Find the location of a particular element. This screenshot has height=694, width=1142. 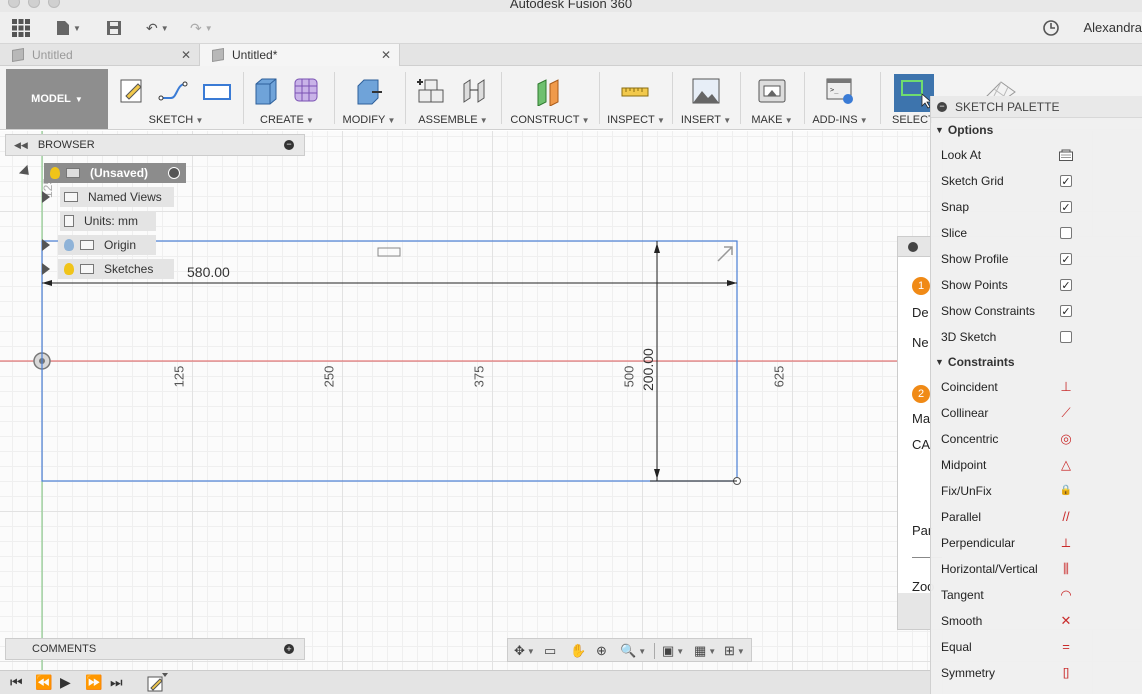

add-ins-group: >_ ADD-INS ▼ is located at coordinates (840, 98).